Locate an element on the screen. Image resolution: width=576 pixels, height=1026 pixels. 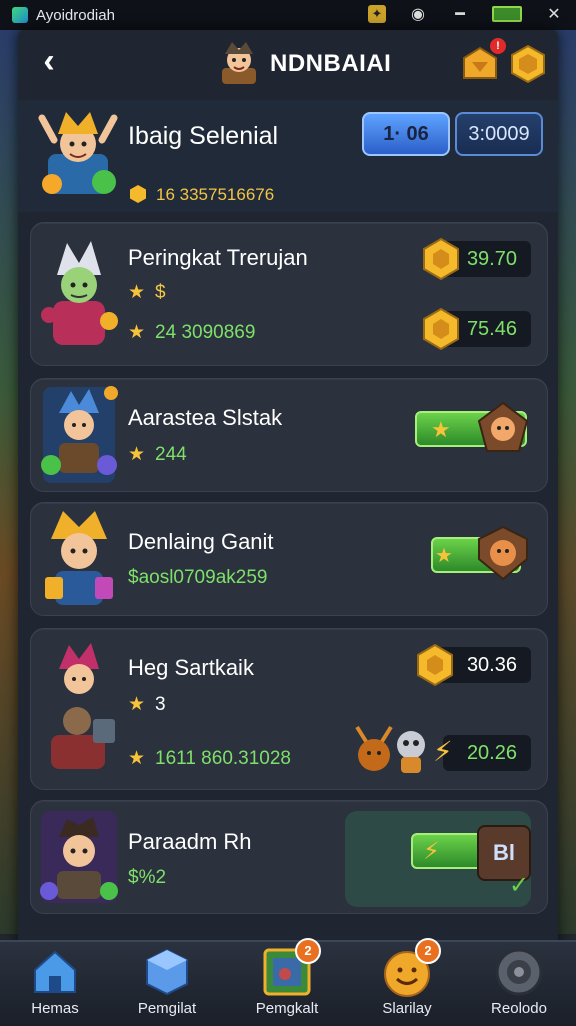
nav-label: Pemgkalt is located at coordinates (287, 1008).